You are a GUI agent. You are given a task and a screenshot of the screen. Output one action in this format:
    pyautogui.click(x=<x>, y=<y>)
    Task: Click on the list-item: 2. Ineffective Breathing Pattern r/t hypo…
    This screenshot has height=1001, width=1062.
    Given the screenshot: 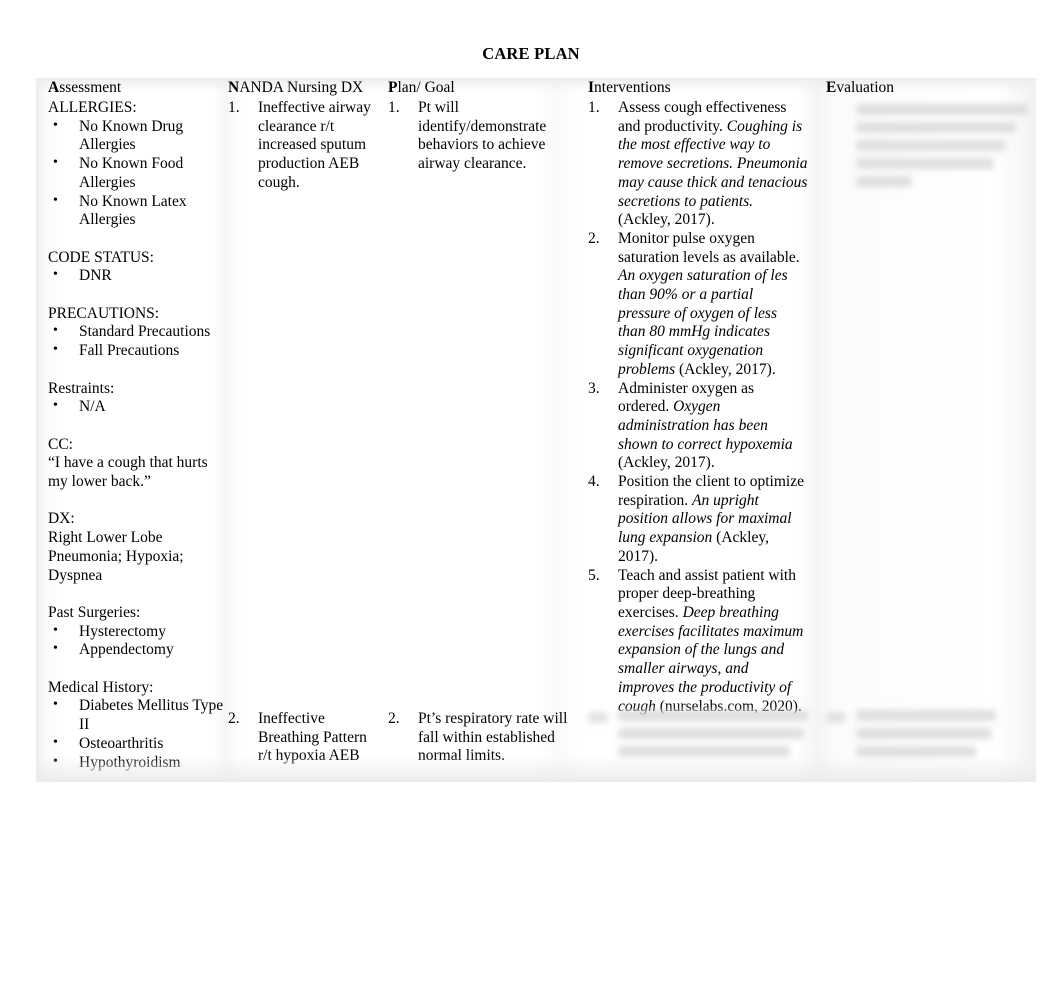 What is the action you would take?
    pyautogui.click(x=304, y=738)
    